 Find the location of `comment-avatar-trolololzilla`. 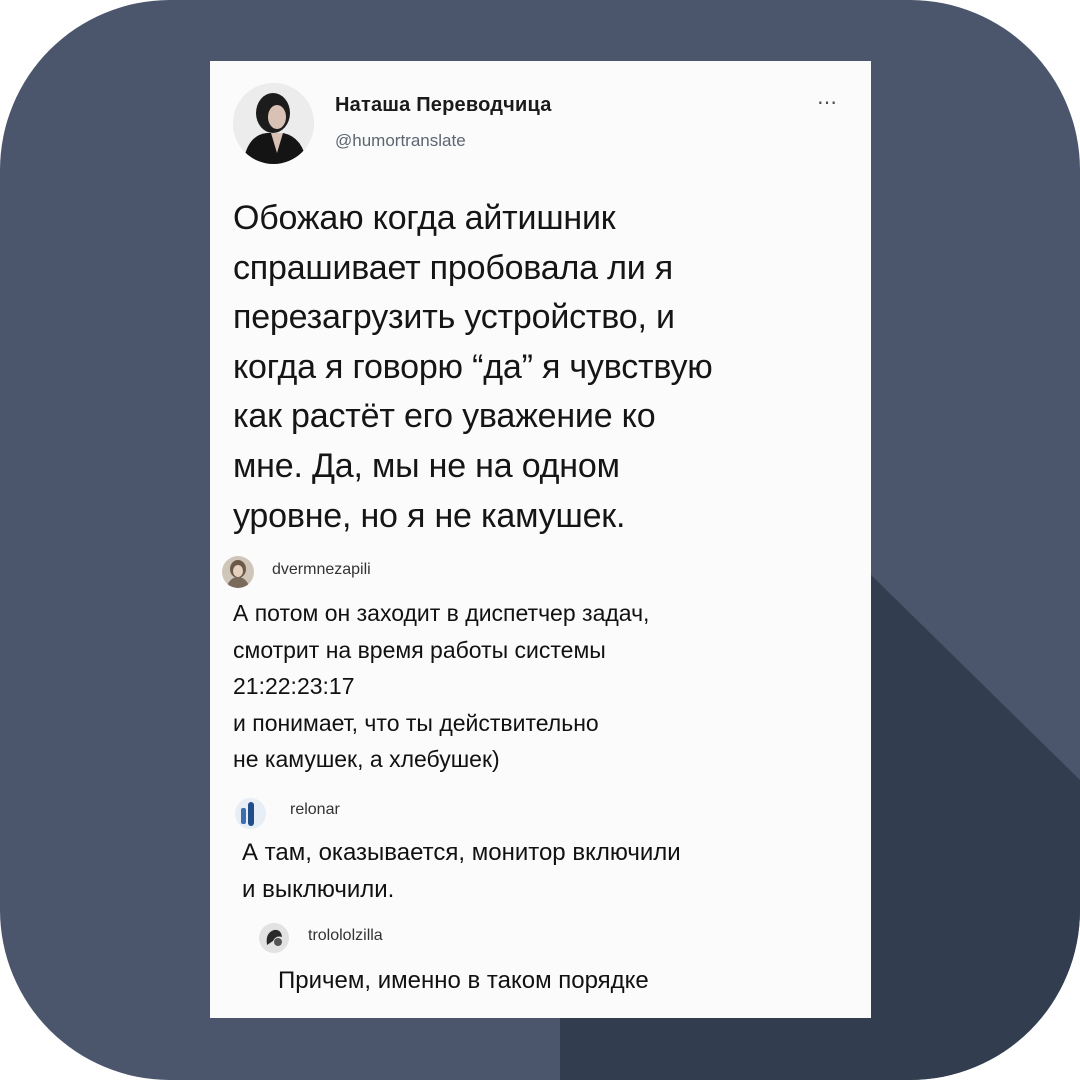

comment-avatar-trolololzilla is located at coordinates (274, 938).